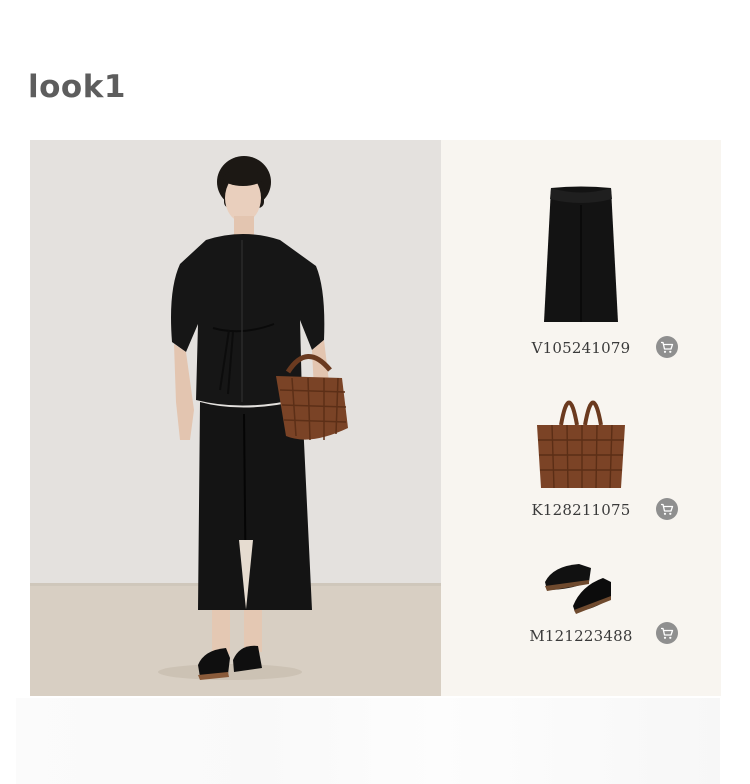  Describe the element at coordinates (581, 636) in the screenshot. I see `product-code: M121223488` at that location.